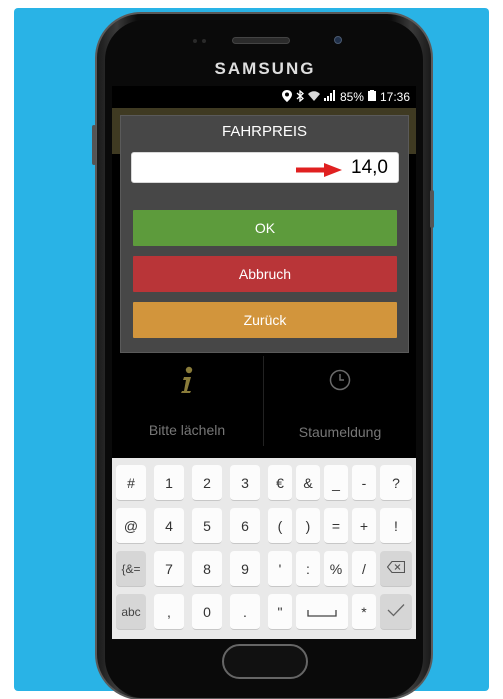  What do you see at coordinates (265, 68) in the screenshot?
I see `brand-logo: SAMSUNG` at bounding box center [265, 68].